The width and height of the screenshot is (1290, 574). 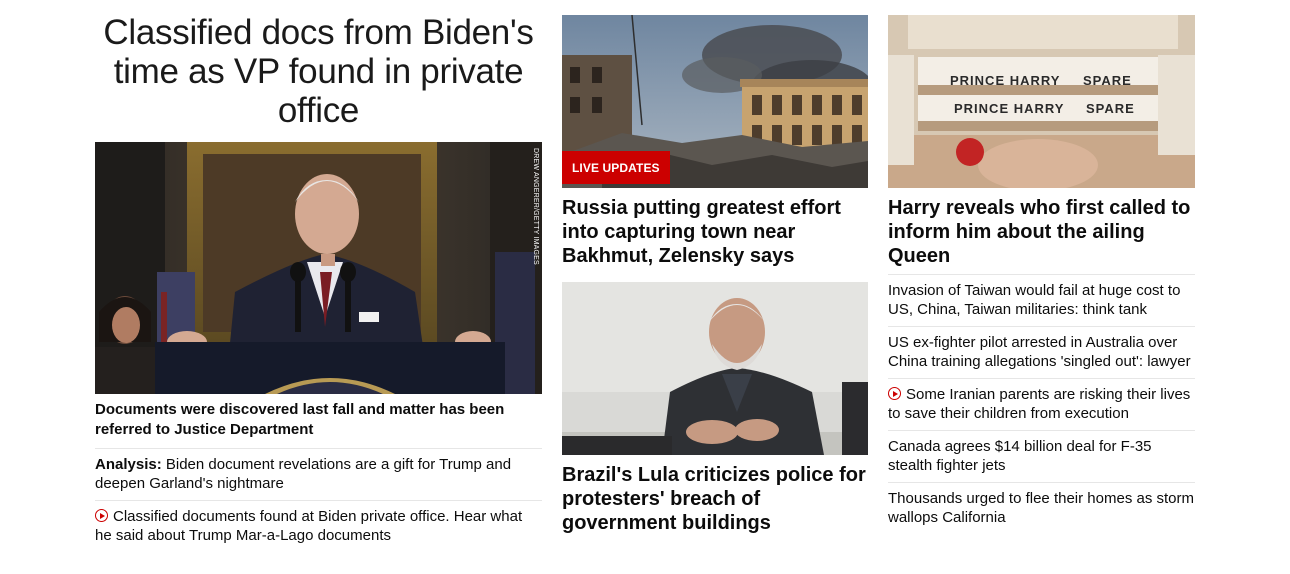 I want to click on lula-photo, so click(x=715, y=368).